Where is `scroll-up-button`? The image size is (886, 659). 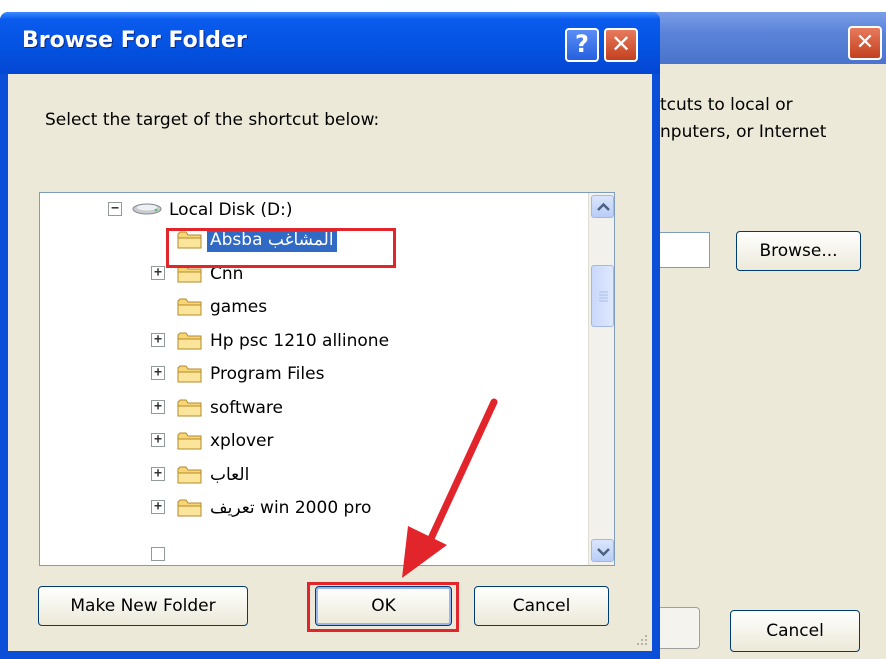
scroll-up-button is located at coordinates (602, 206).